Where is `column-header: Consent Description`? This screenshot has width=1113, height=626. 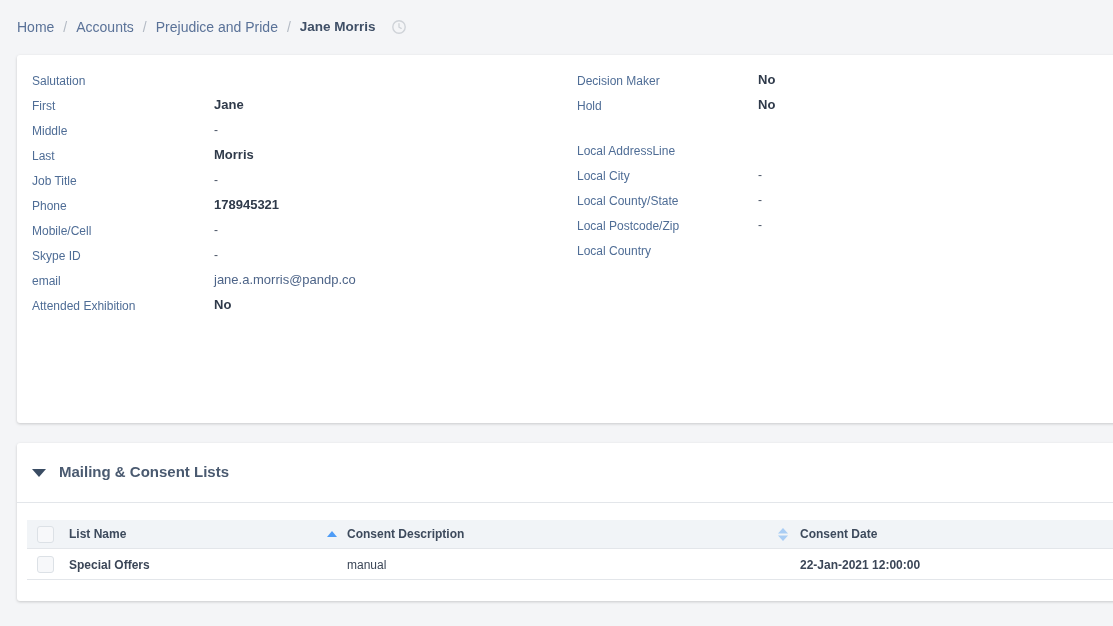 column-header: Consent Description is located at coordinates (567, 534).